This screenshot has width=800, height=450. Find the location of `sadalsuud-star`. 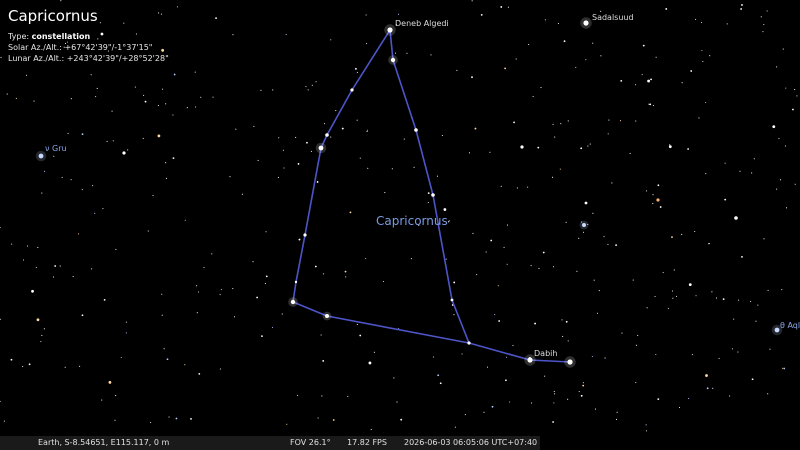

sadalsuud-star is located at coordinates (586, 23).